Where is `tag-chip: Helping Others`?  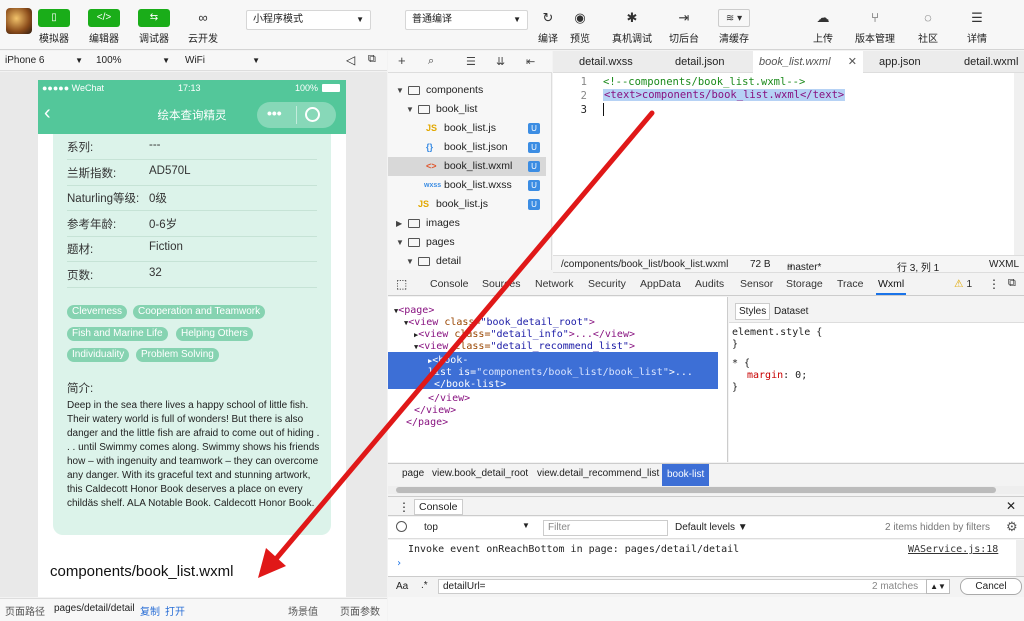 tag-chip: Helping Others is located at coordinates (214, 334).